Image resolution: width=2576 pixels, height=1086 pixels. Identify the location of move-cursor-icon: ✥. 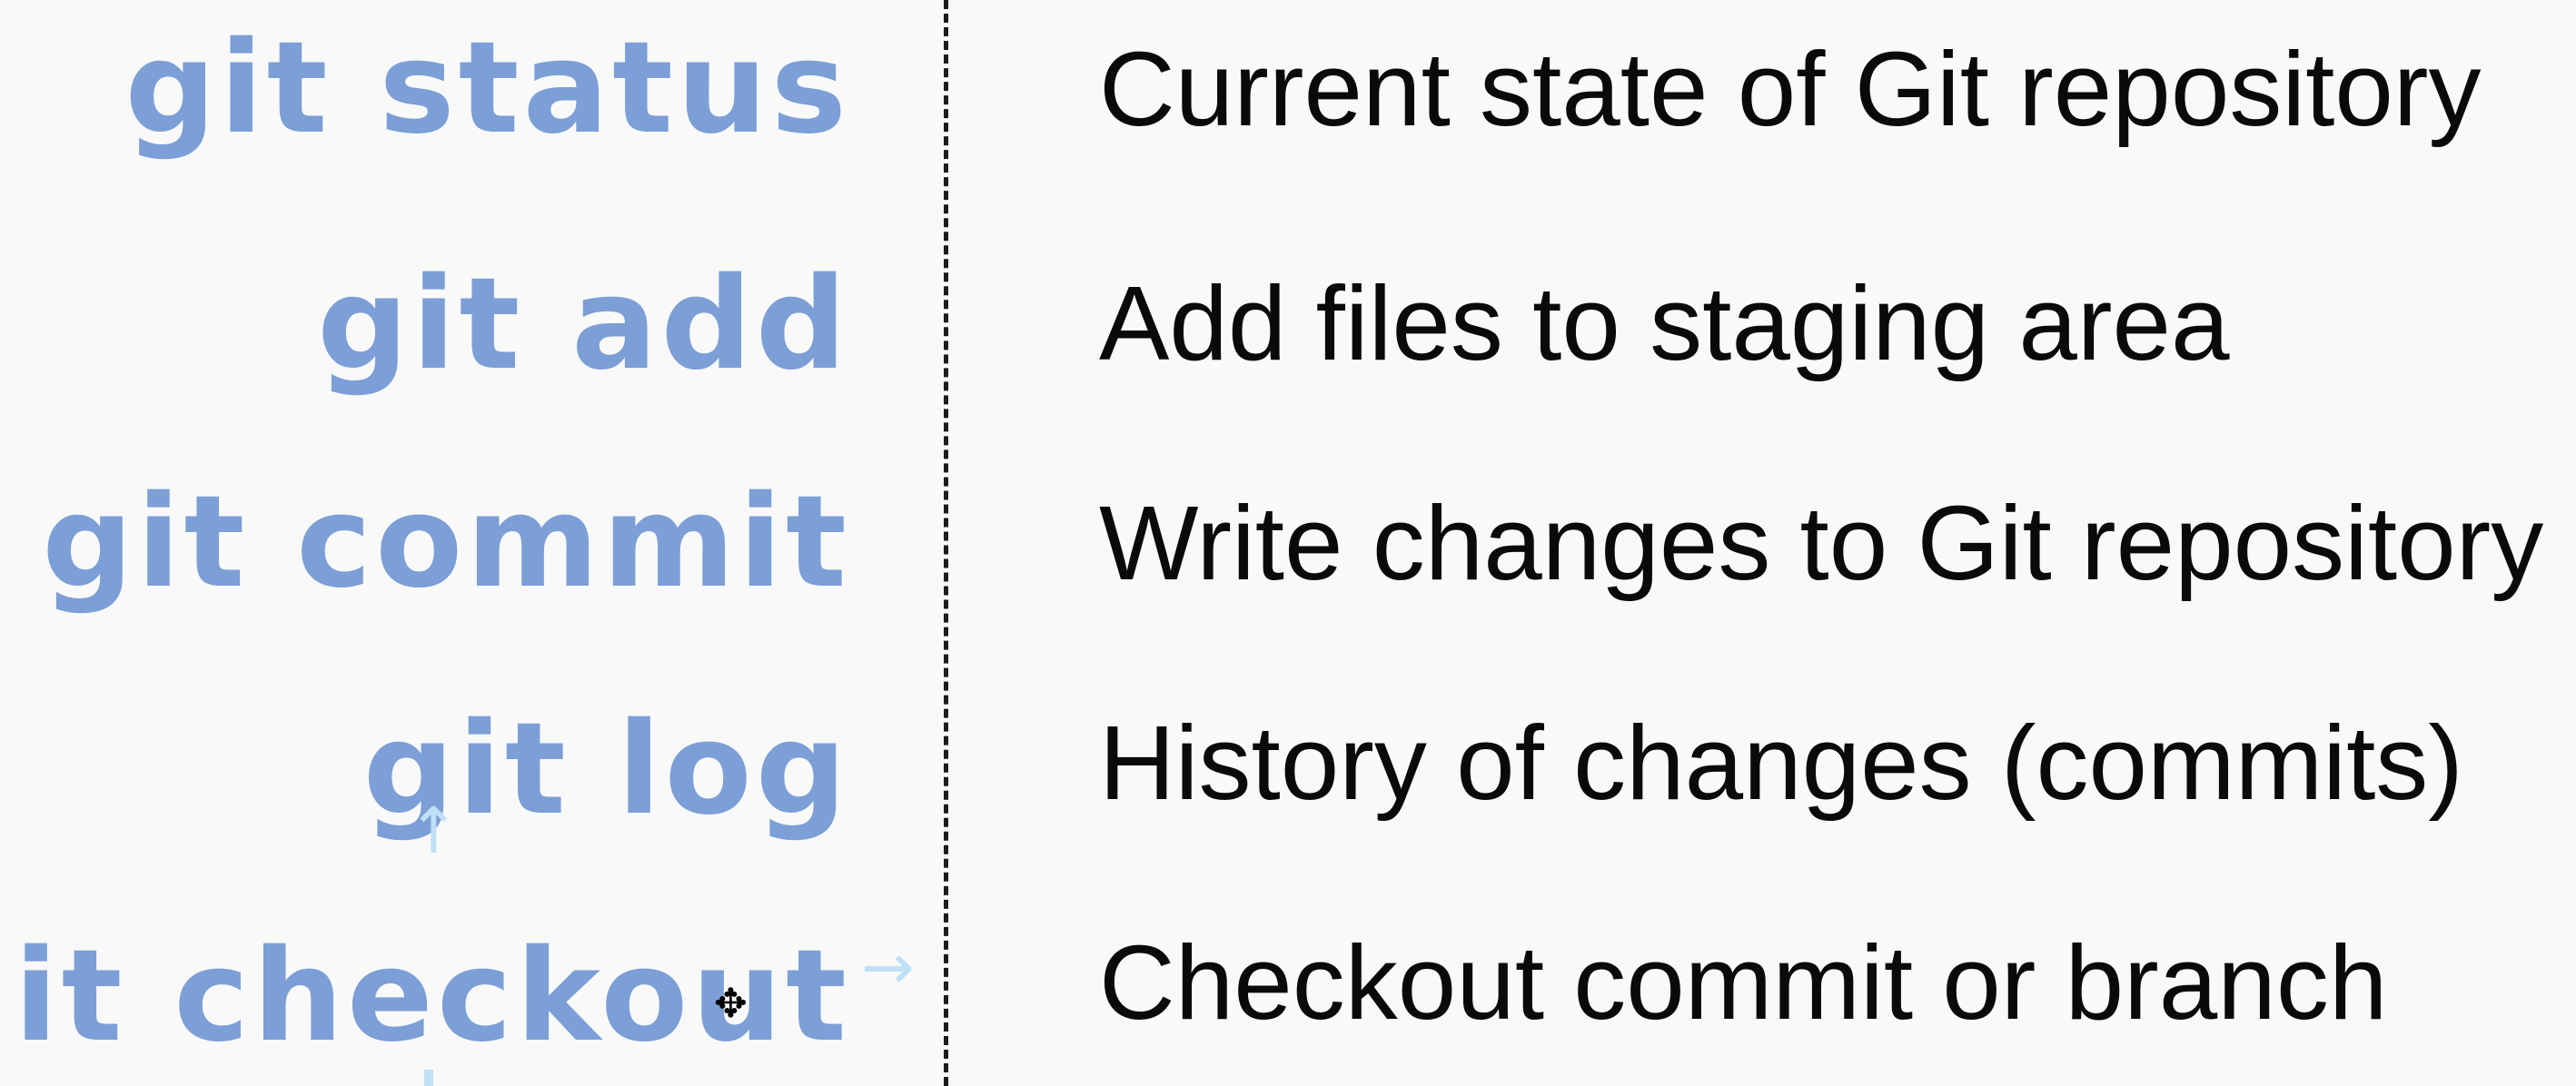
(731, 1004).